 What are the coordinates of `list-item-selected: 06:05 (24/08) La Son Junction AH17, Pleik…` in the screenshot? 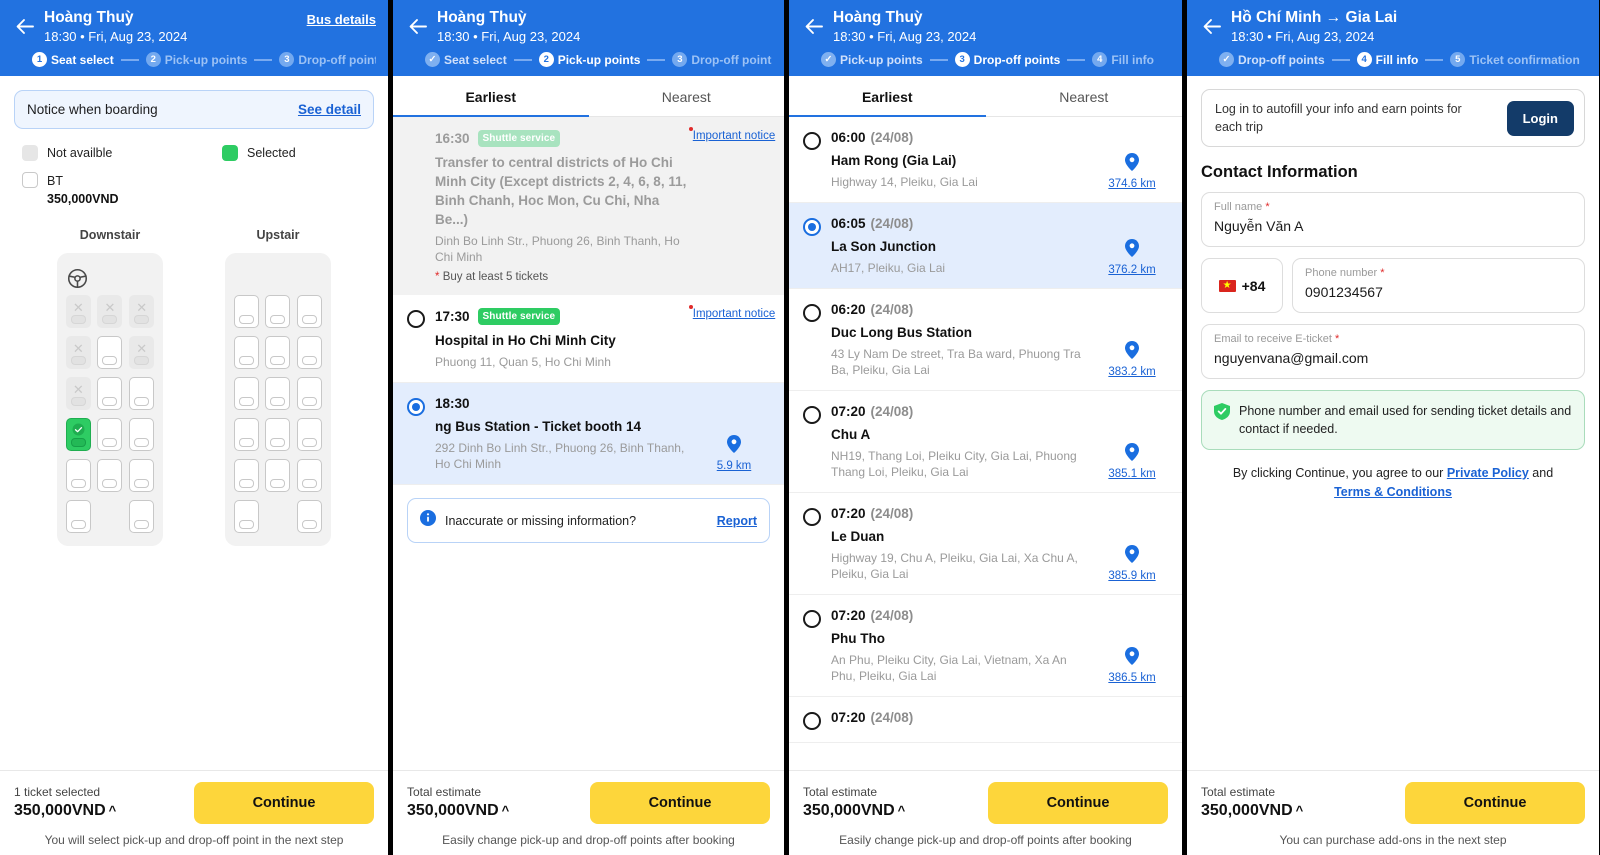 It's located at (985, 246).